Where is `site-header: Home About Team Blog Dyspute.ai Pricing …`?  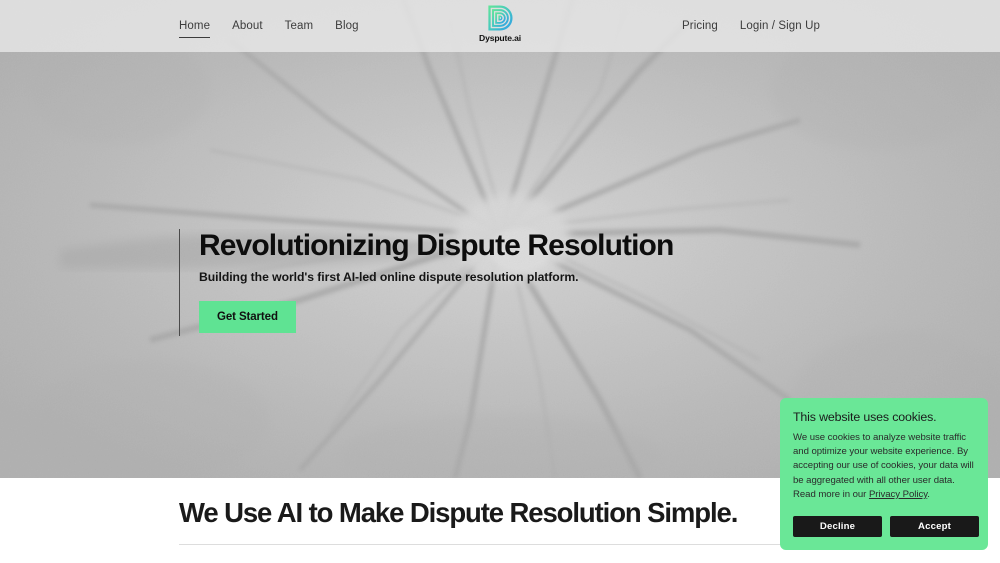
site-header: Home About Team Blog Dyspute.ai Pricing … is located at coordinates (500, 26).